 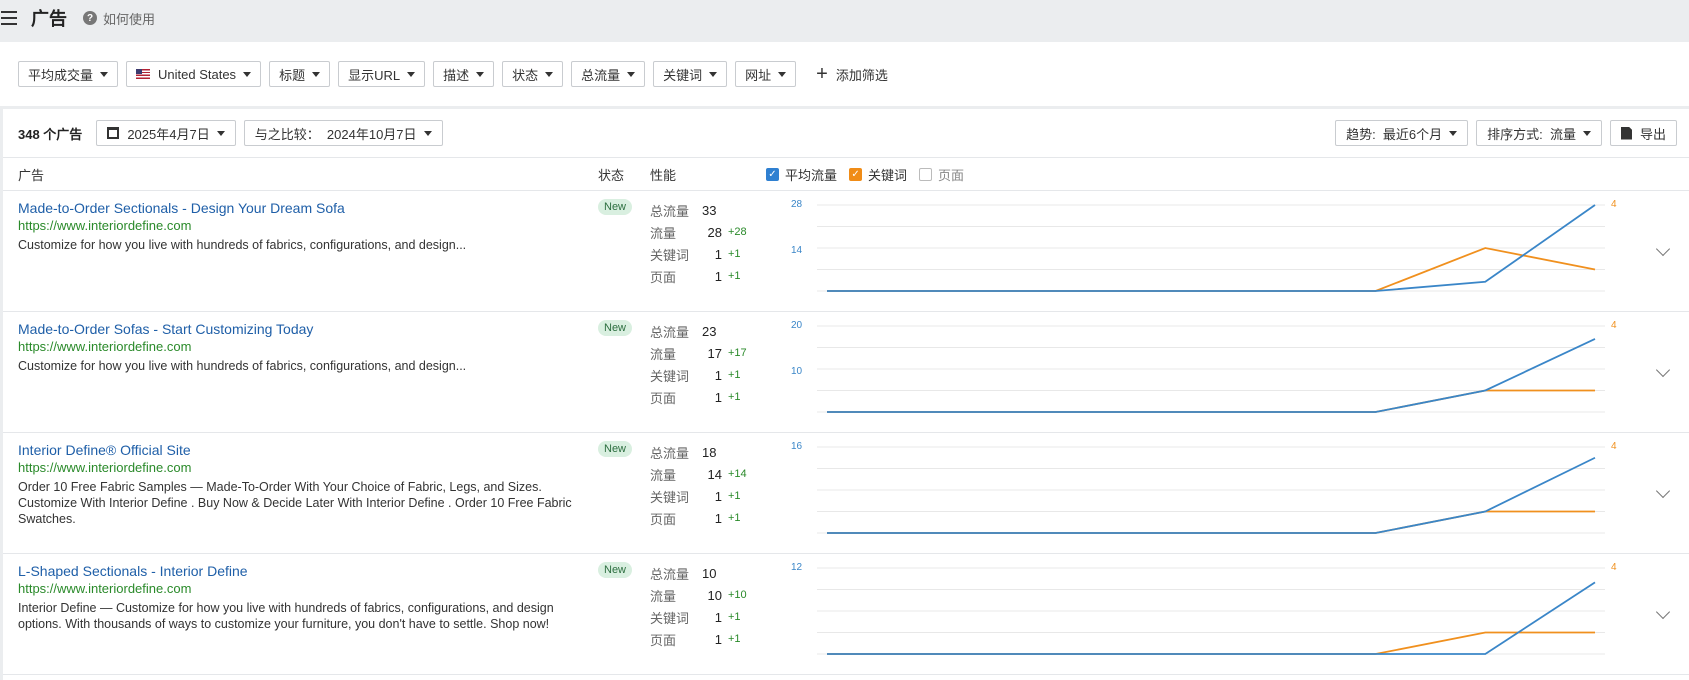 I want to click on filter-keywords: 关键词, so click(x=690, y=74).